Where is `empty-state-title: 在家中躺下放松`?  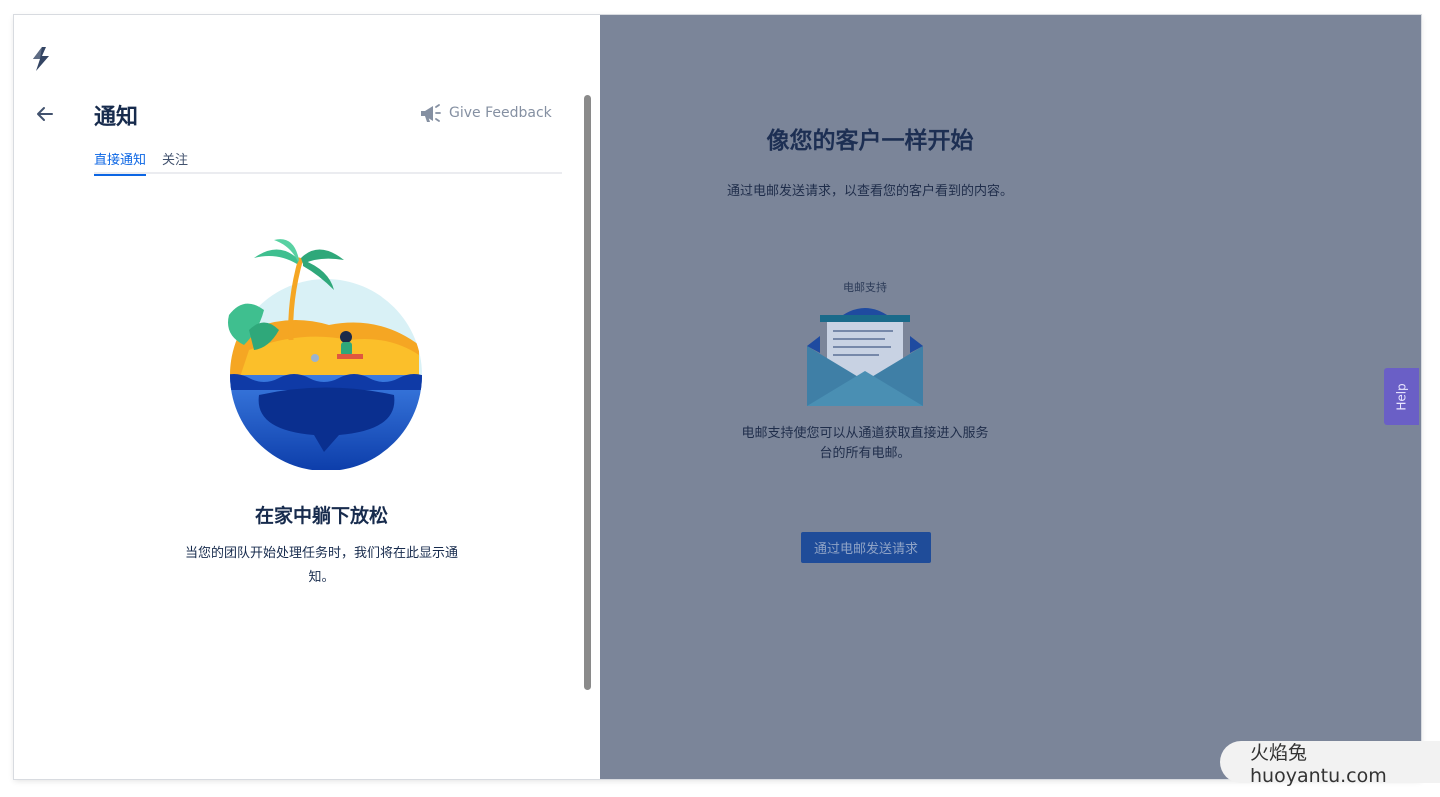 empty-state-title: 在家中躺下放松 is located at coordinates (321, 516).